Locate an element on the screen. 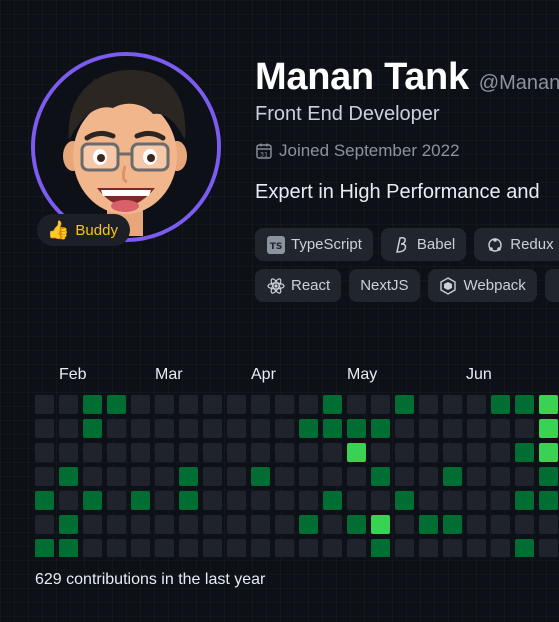 This screenshot has height=622, width=559. avatar: 👍 Buddy is located at coordinates (126, 149).